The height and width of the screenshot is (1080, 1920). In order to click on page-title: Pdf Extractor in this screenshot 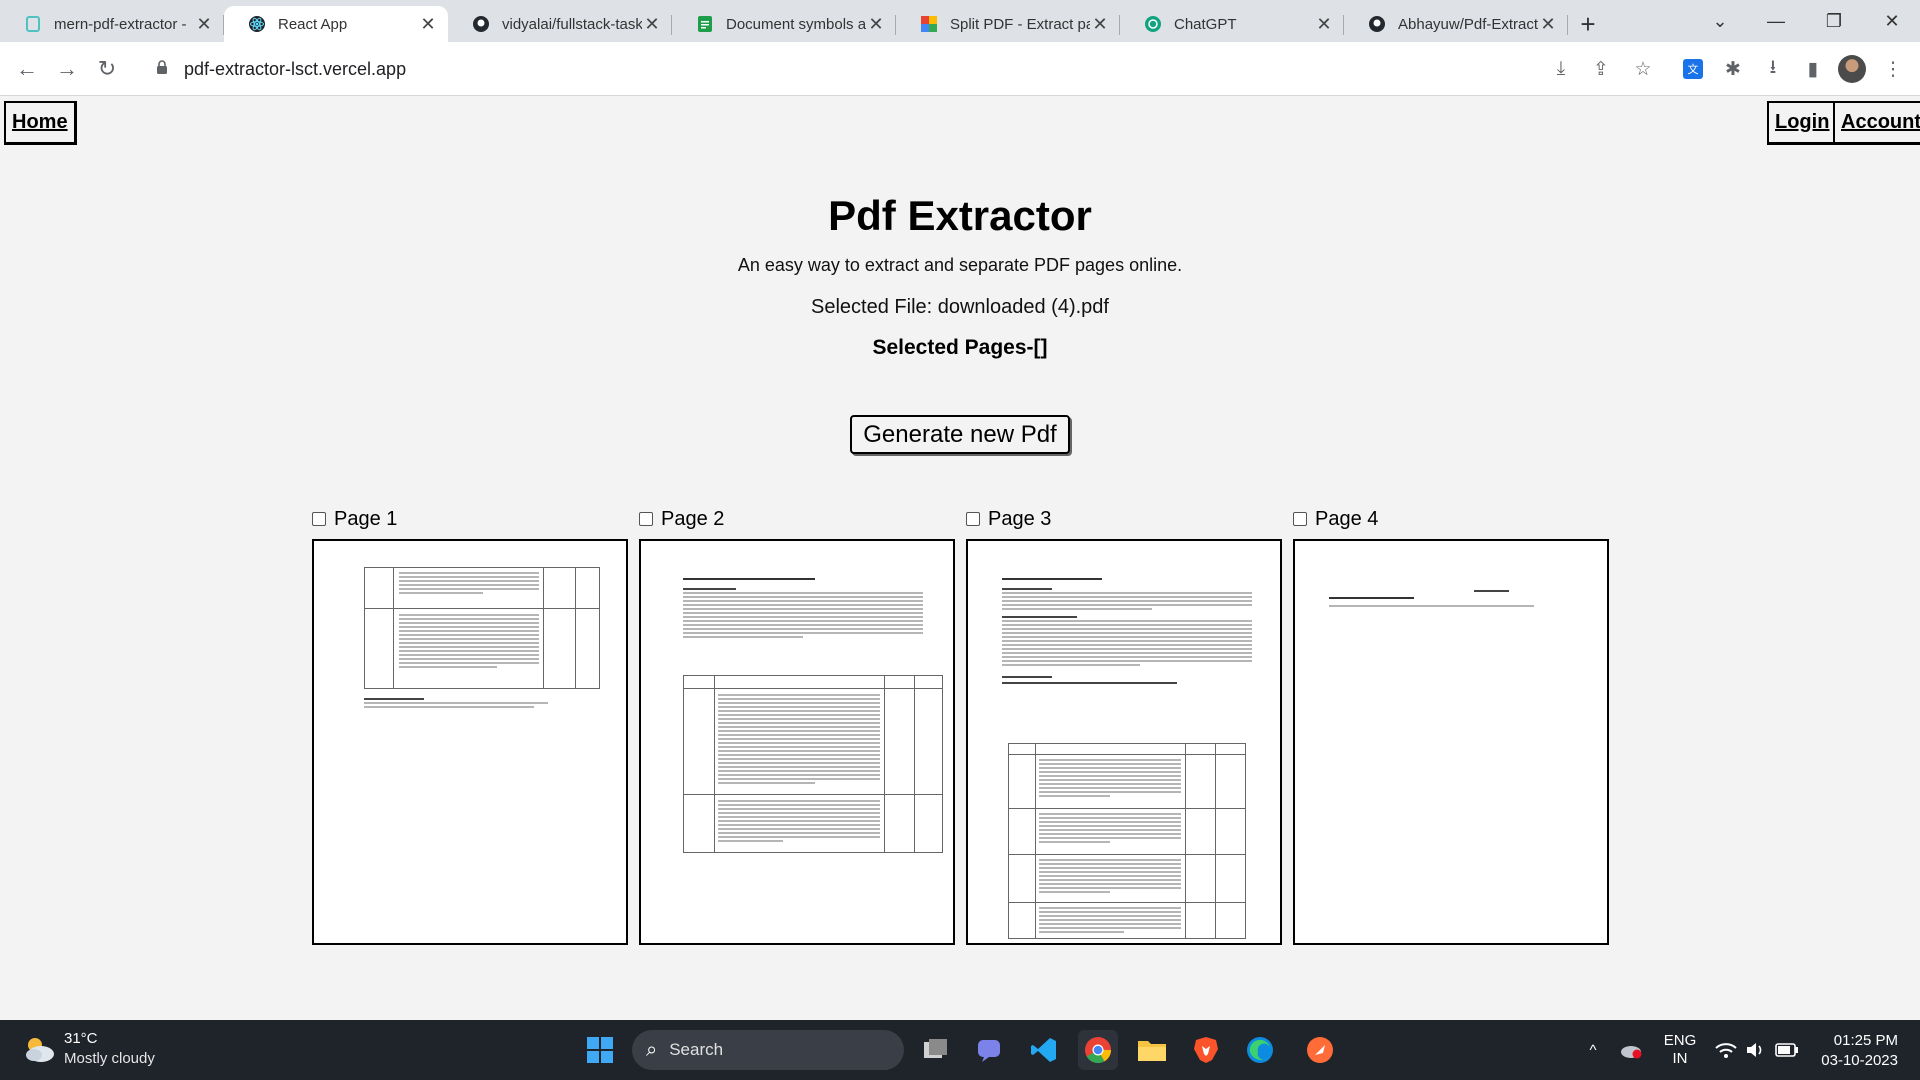, I will do `click(960, 215)`.